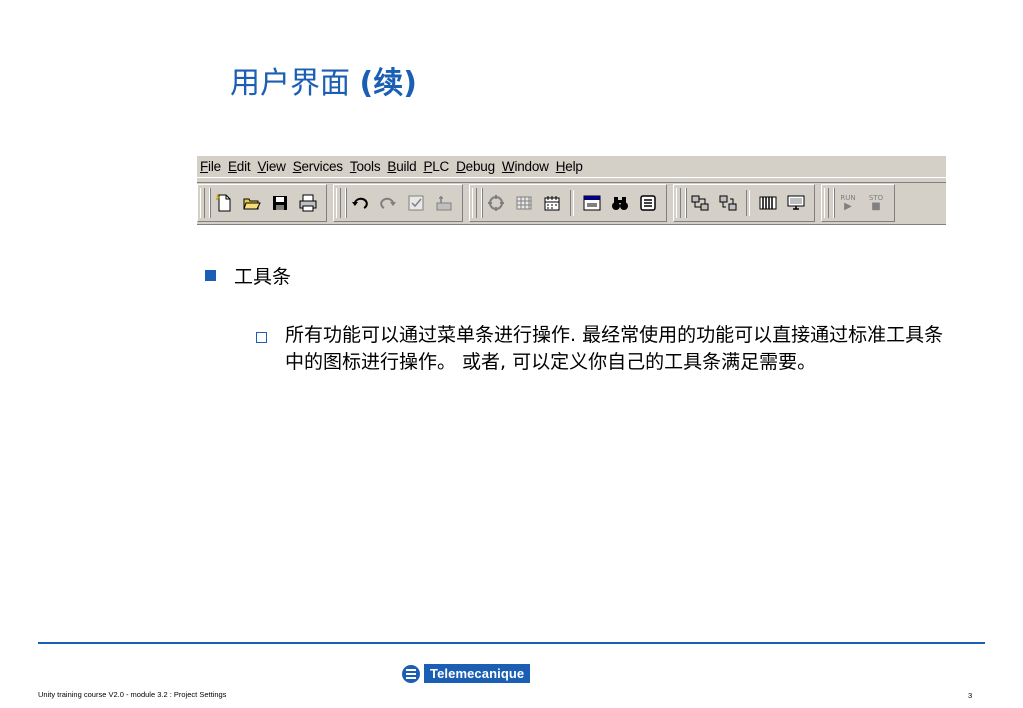  I want to click on toolbar-row: RUN ▶ STO ■, so click(571, 202).